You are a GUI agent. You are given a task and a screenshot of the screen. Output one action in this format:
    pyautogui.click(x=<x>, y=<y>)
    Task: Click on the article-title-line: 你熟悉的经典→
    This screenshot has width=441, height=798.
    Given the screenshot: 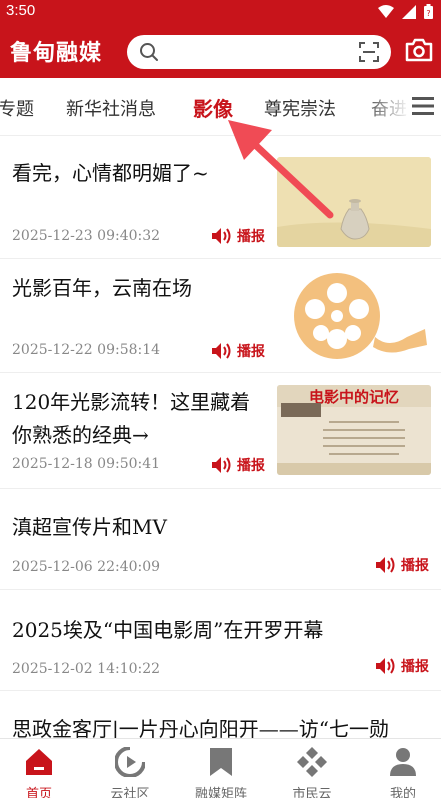 What is the action you would take?
    pyautogui.click(x=80, y=435)
    